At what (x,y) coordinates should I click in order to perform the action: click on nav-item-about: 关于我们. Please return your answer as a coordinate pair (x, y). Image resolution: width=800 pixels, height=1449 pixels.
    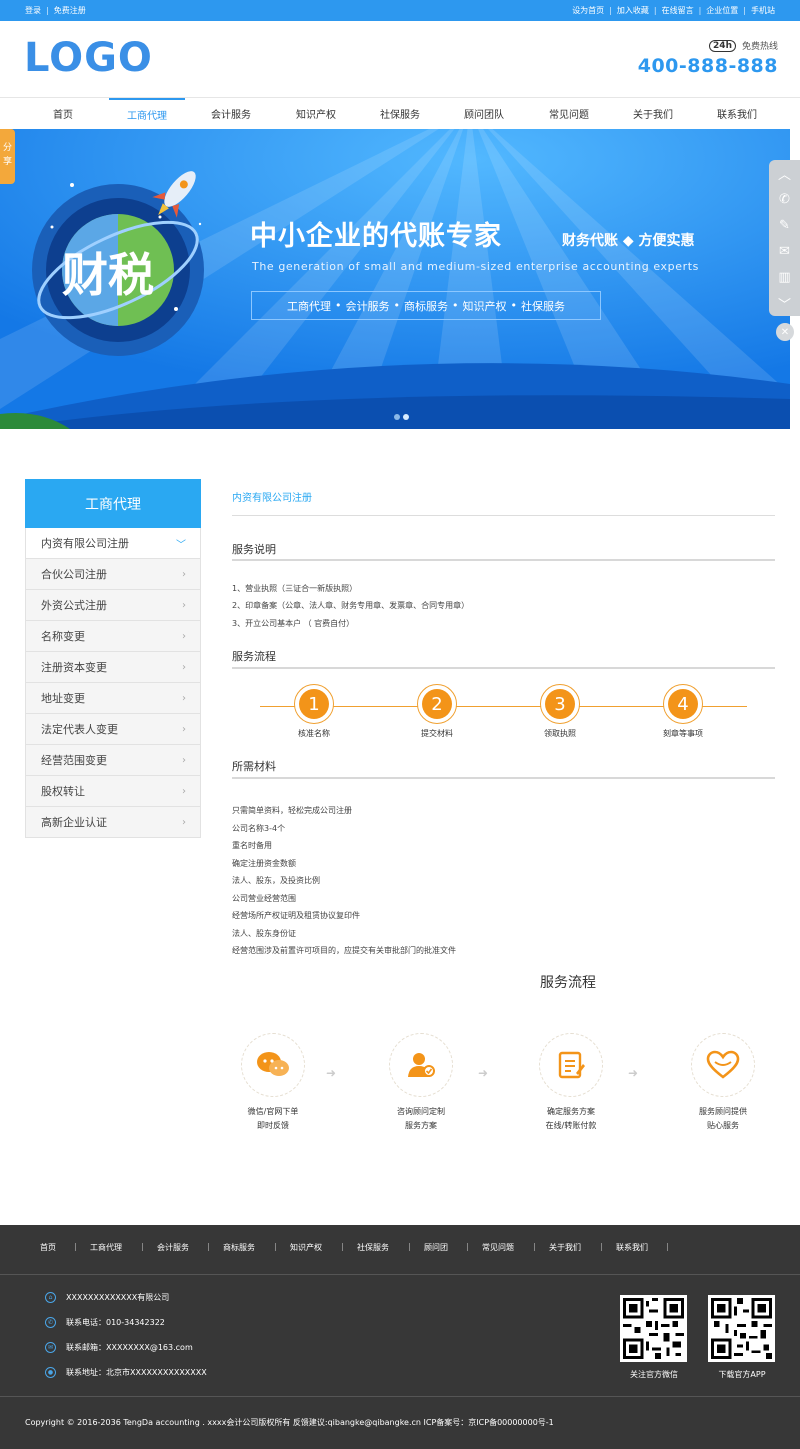
    Looking at the image, I should click on (653, 113).